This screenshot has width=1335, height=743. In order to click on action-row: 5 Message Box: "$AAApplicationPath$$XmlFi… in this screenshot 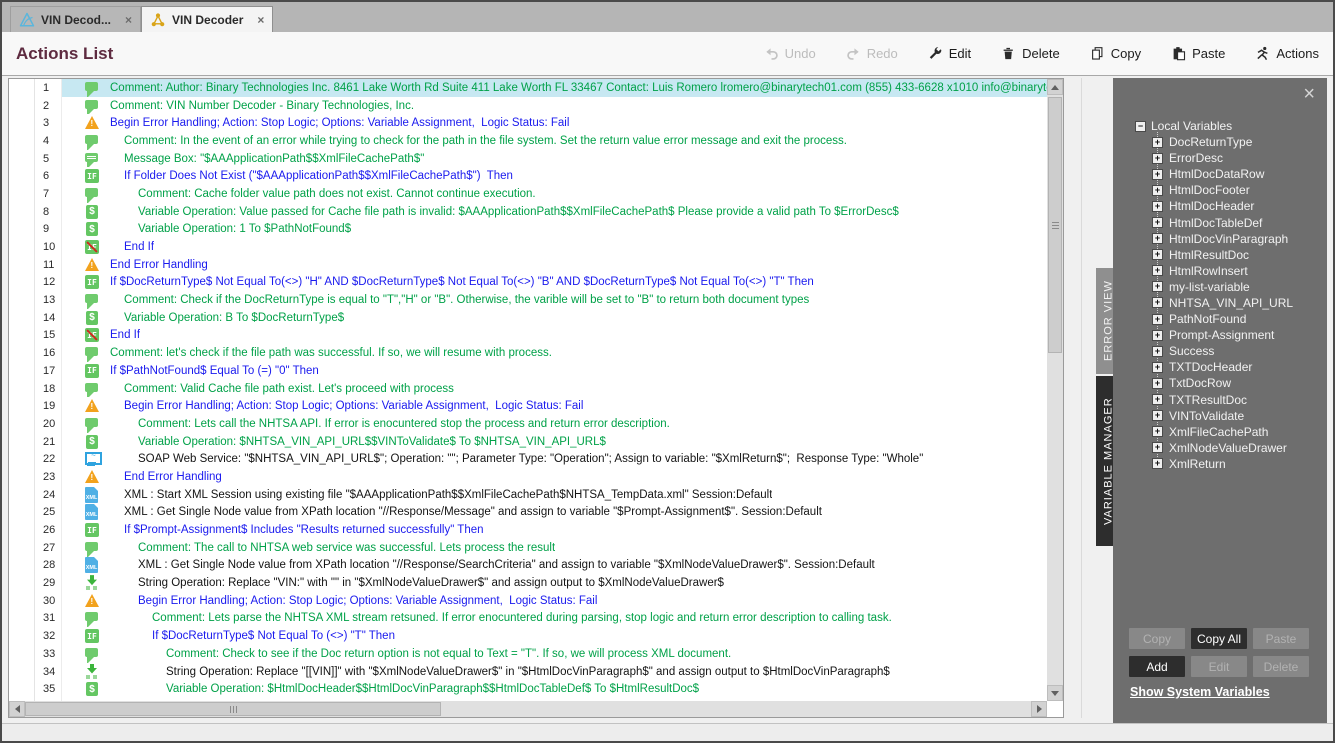, I will do `click(528, 158)`.